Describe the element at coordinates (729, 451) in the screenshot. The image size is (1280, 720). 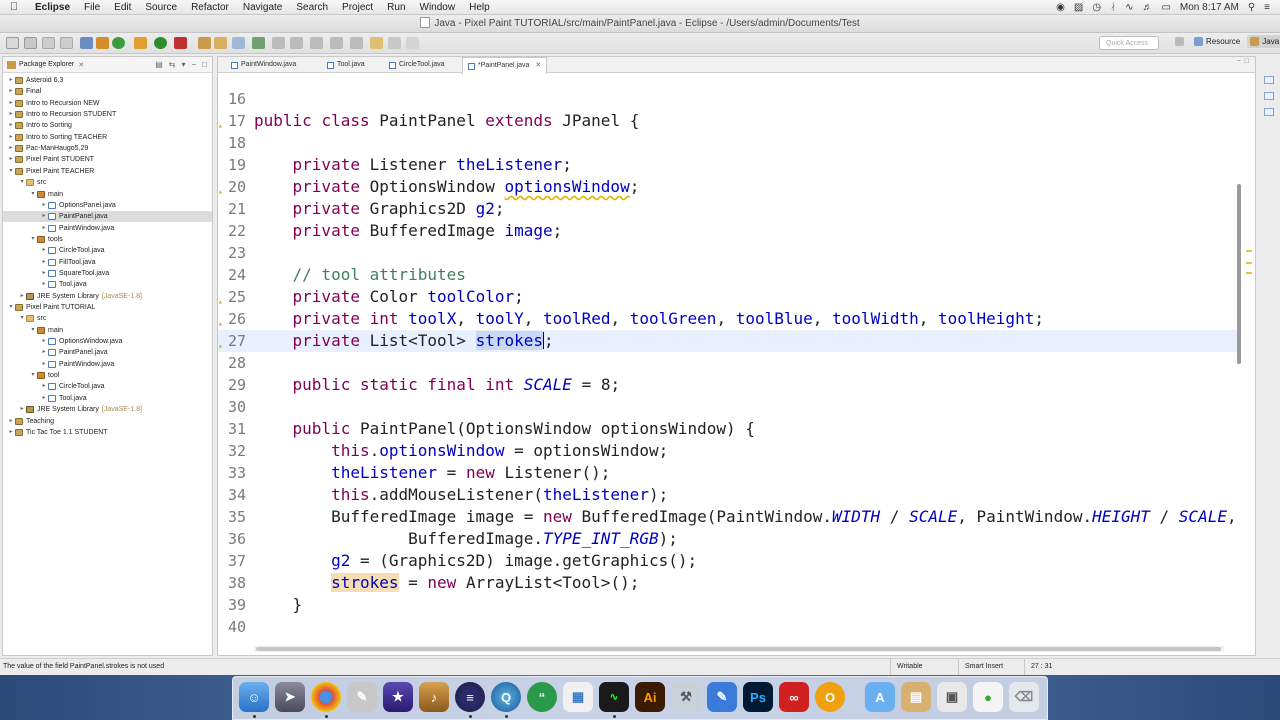
I see `code-line: 32 this.optionsWindow = optionsWindow;` at that location.